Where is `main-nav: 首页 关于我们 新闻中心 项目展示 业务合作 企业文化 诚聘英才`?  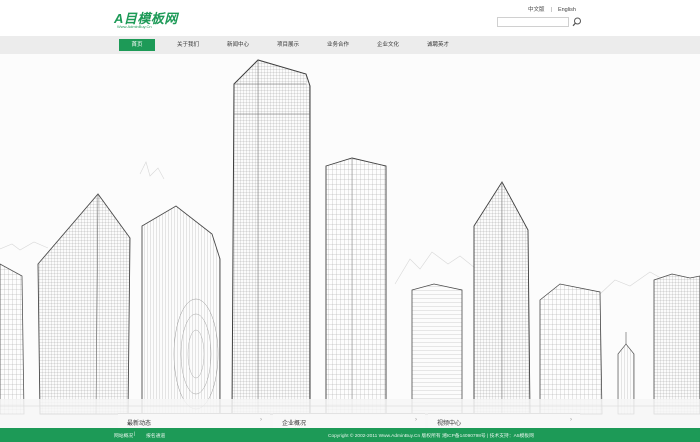 main-nav: 首页 关于我们 新闻中心 项目展示 业务合作 企业文化 诚聘英才 is located at coordinates (350, 45).